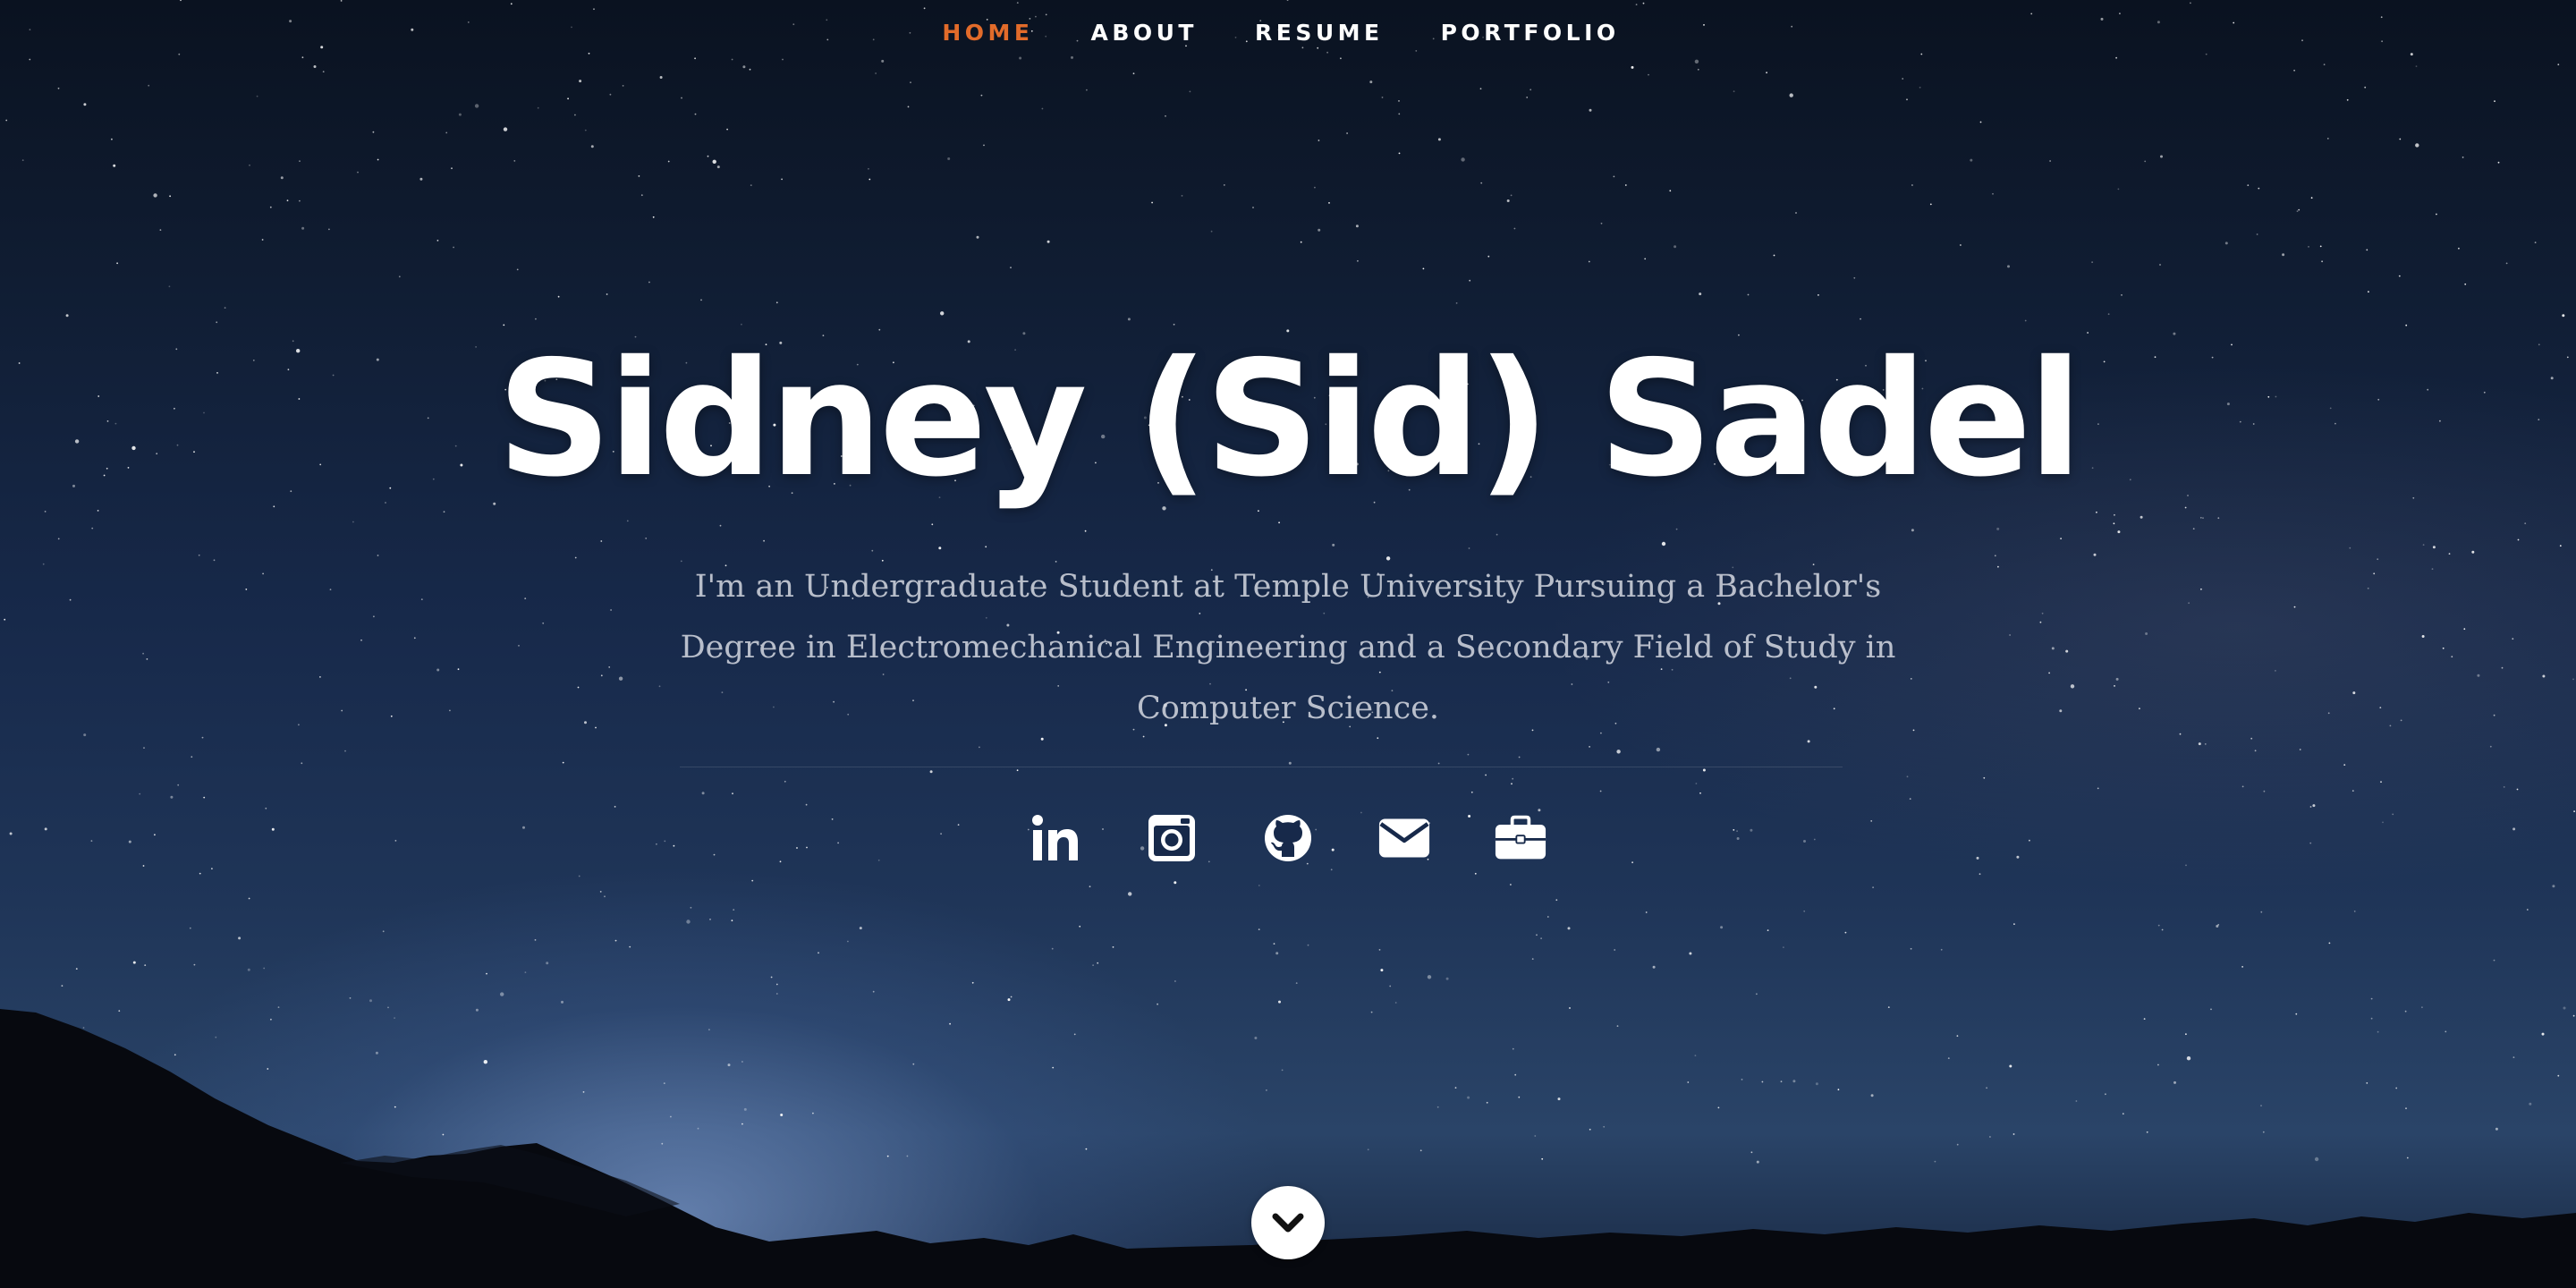 Image resolution: width=2576 pixels, height=1288 pixels. What do you see at coordinates (1289, 419) in the screenshot?
I see `hero-title: Sidney (Sid) Sadel` at bounding box center [1289, 419].